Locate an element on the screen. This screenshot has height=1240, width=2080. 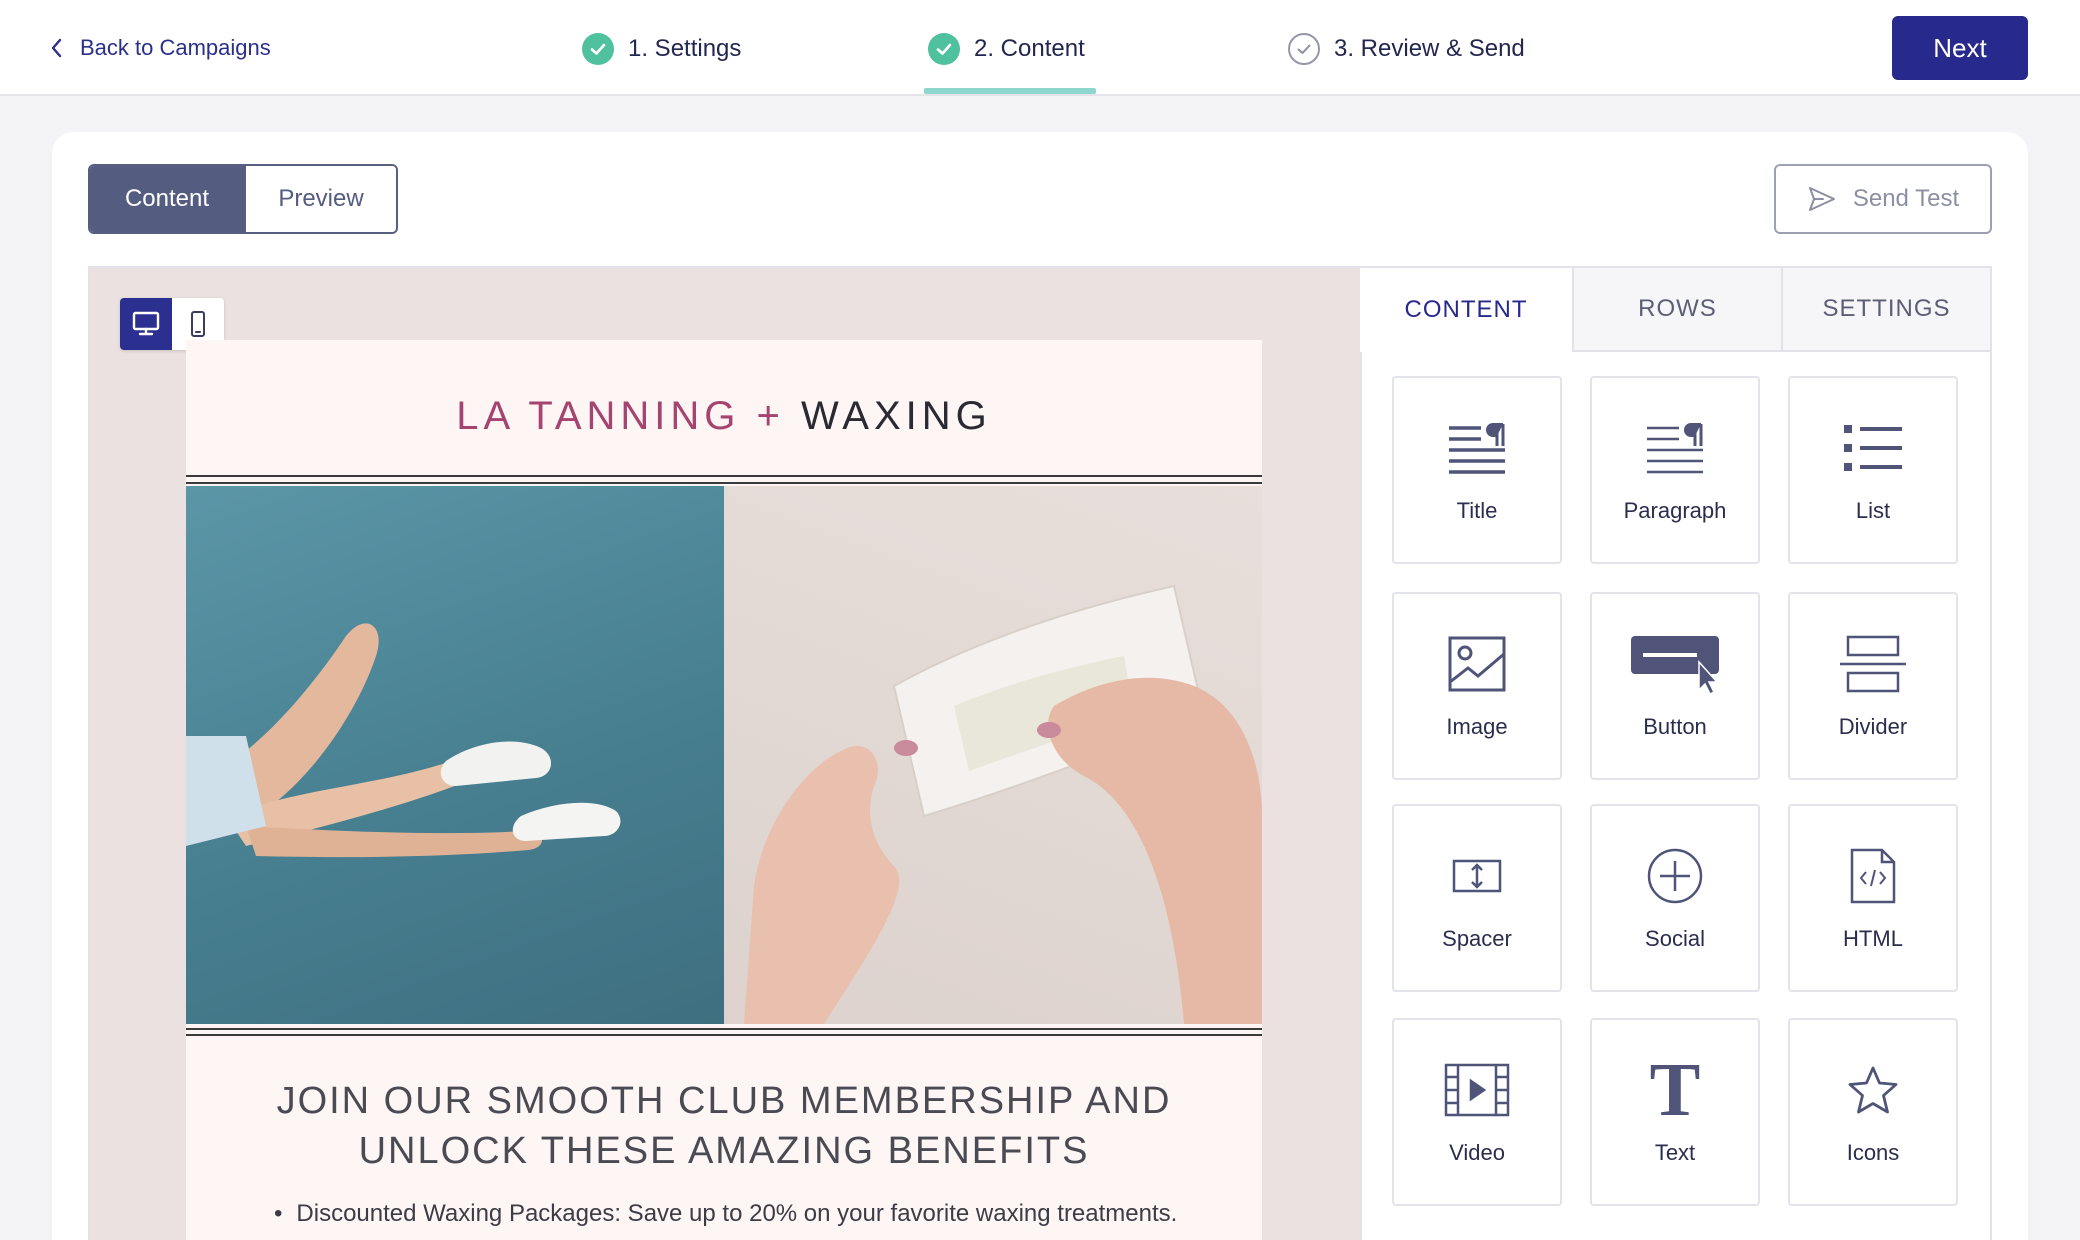
star-icon is located at coordinates (1873, 1090).